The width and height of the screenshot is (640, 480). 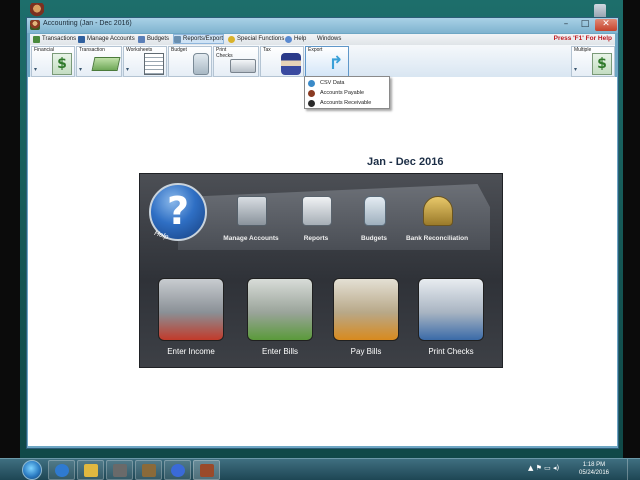 What do you see at coordinates (585, 25) in the screenshot?
I see `maximize-button: □` at bounding box center [585, 25].